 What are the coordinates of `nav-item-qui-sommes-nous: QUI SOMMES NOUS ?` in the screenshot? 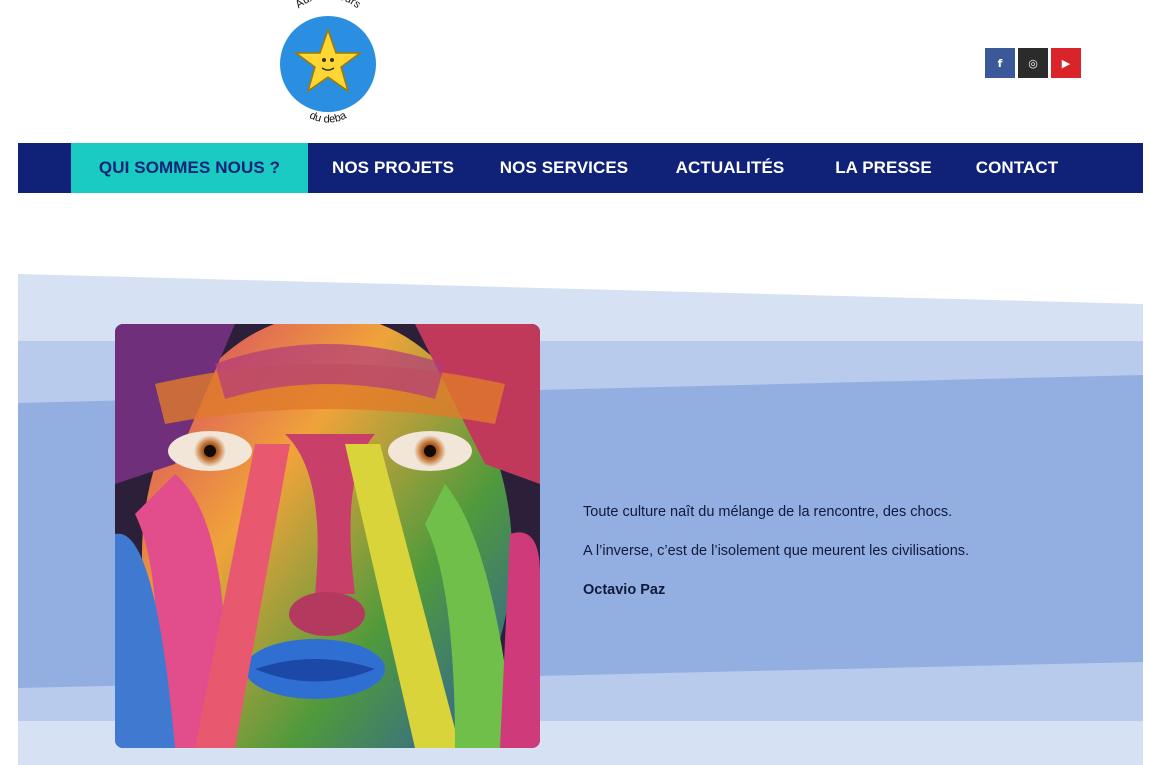 It's located at (189, 168).